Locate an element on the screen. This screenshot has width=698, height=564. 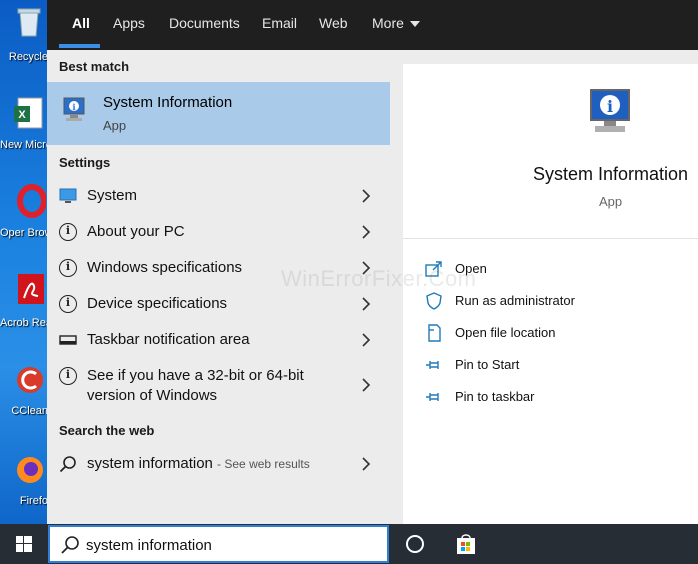
section-best-match: Best match is located at coordinates (94, 66).